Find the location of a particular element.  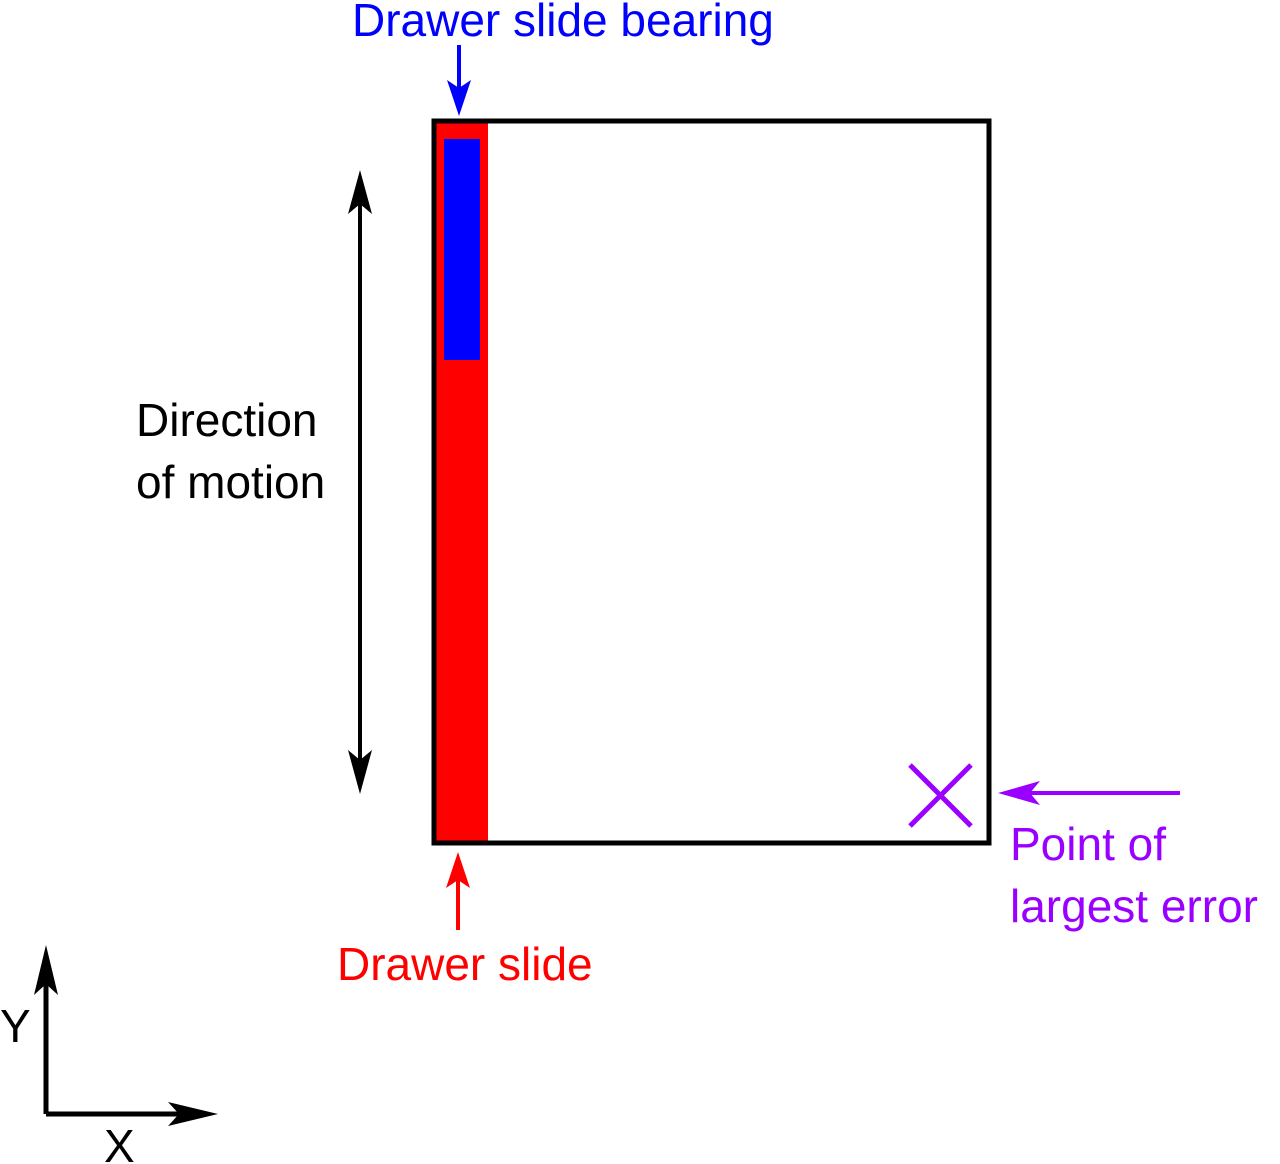

error-arrow is located at coordinates (1089, 793).